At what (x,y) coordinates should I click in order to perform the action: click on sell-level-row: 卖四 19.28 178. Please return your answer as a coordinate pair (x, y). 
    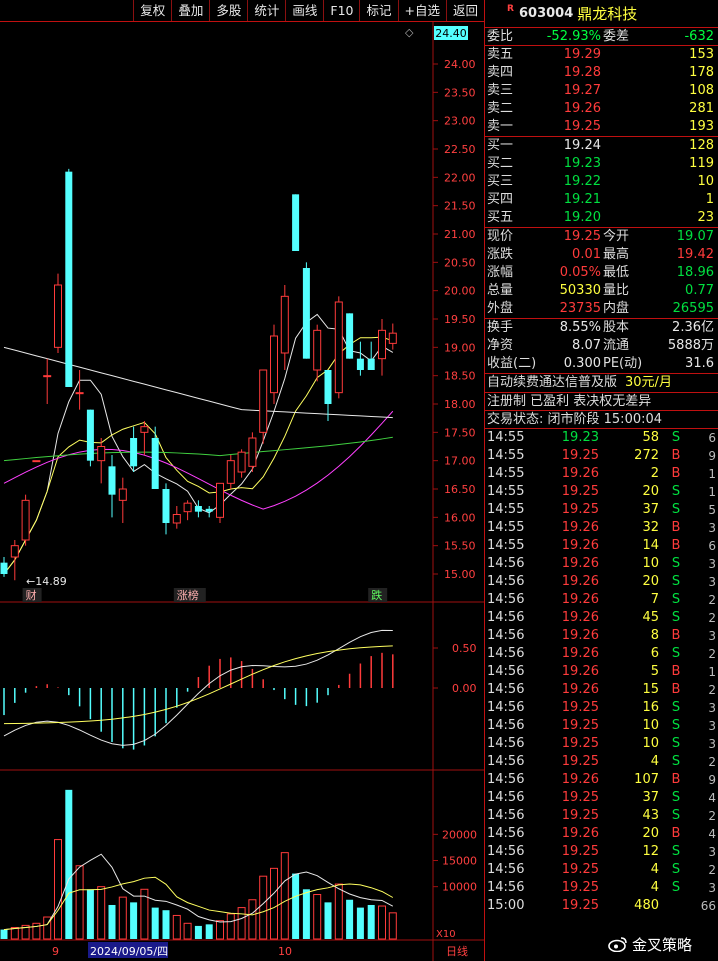
    Looking at the image, I should click on (601, 73).